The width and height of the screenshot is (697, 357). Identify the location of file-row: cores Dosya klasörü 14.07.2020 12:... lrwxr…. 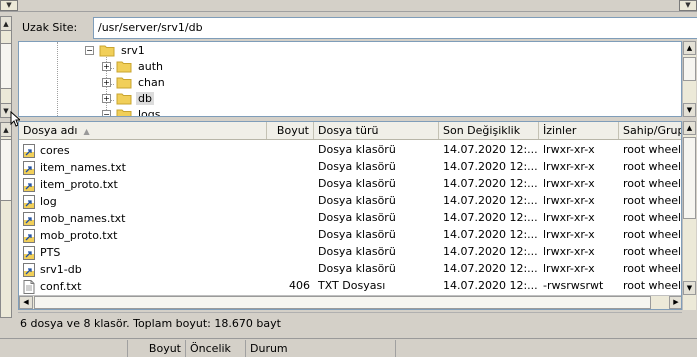
(350, 149).